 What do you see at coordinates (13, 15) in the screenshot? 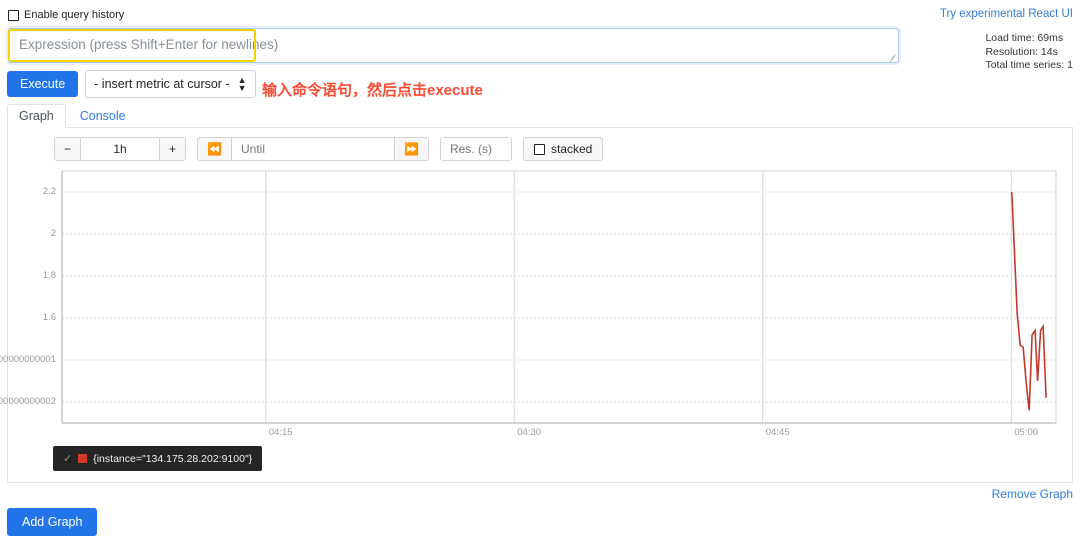
I see `checkbox-icon` at bounding box center [13, 15].